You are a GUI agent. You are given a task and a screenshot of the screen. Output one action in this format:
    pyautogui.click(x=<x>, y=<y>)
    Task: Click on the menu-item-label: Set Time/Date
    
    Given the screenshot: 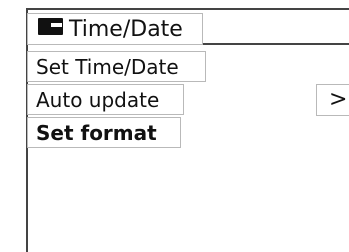 What is the action you would take?
    pyautogui.click(x=107, y=67)
    